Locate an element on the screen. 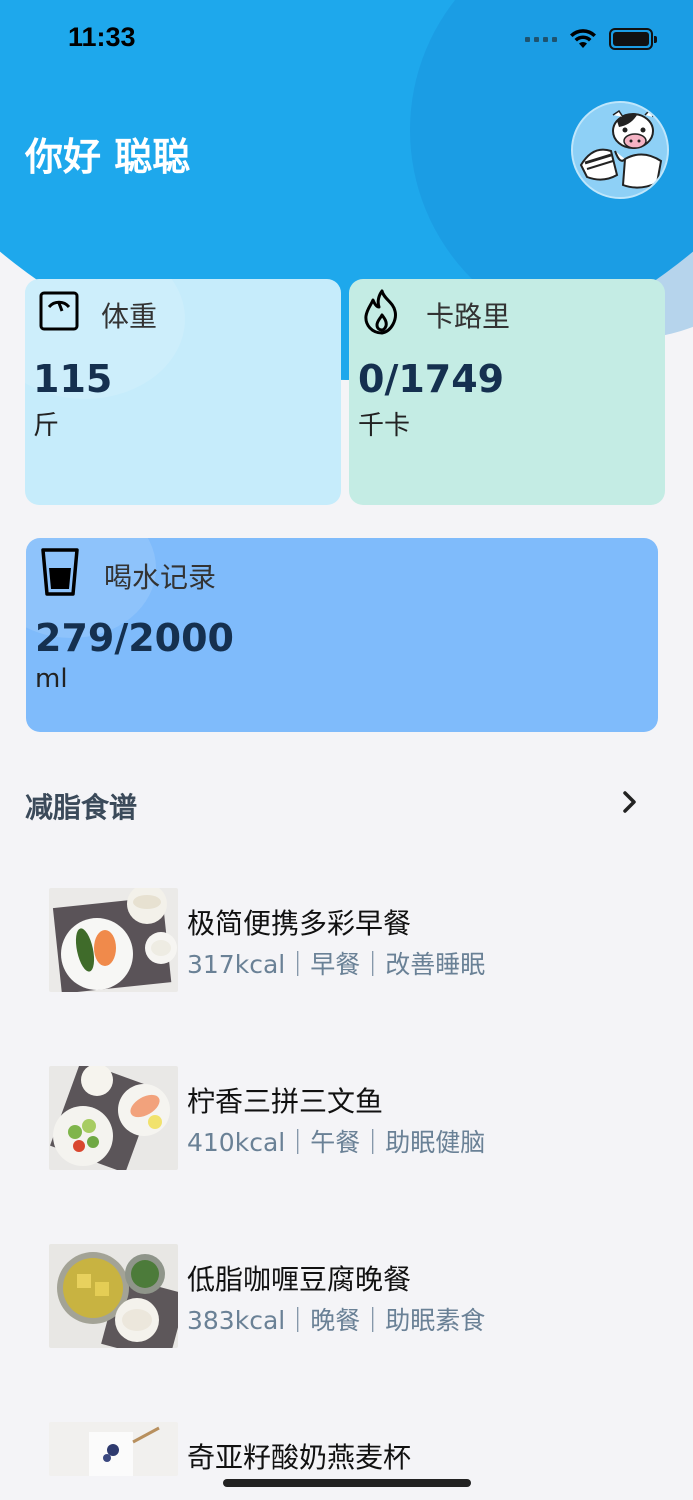  flame-icon is located at coordinates (380, 312).